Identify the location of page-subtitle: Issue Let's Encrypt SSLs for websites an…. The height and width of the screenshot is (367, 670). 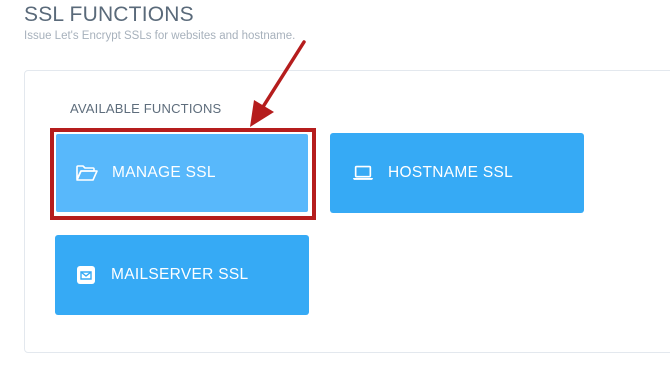
(160, 36).